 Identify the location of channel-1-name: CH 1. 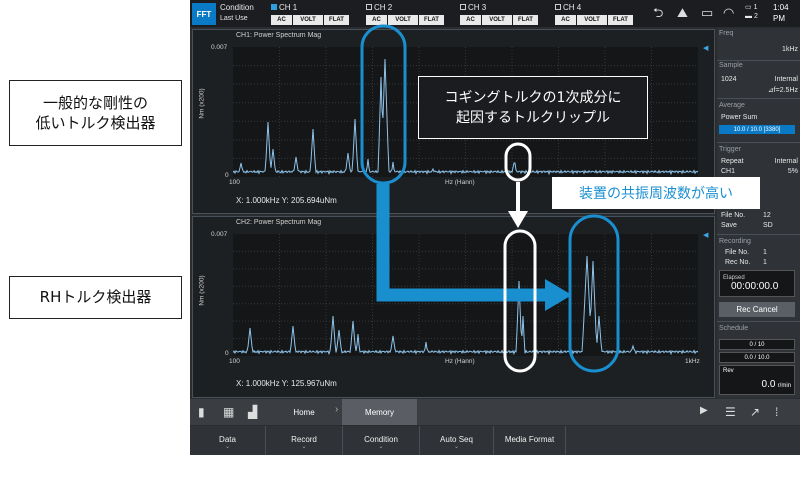
(288, 7).